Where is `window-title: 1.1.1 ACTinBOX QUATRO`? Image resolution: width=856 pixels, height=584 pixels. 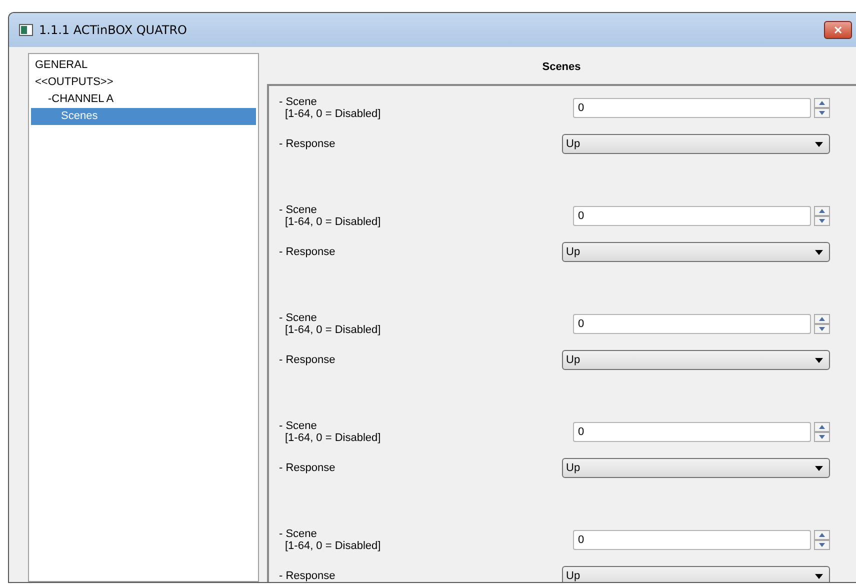 window-title: 1.1.1 ACTinBOX QUATRO is located at coordinates (113, 30).